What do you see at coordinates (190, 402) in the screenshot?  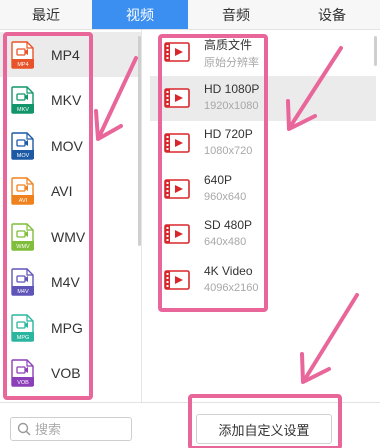 I see `bottom-divider` at bounding box center [190, 402].